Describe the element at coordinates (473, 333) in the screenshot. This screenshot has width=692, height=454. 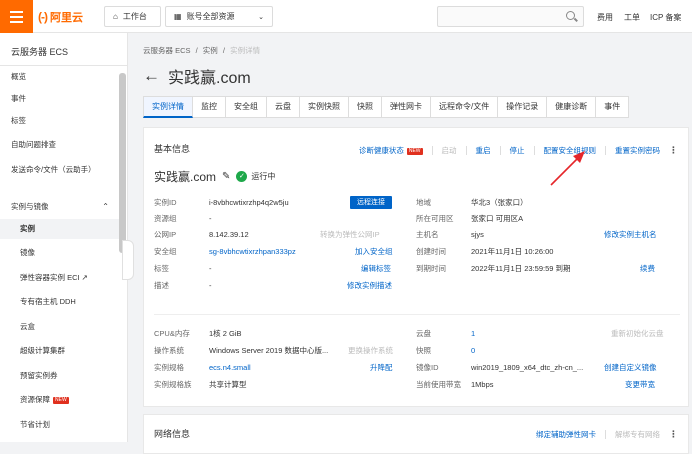
I see `disk-count-link: 1` at that location.